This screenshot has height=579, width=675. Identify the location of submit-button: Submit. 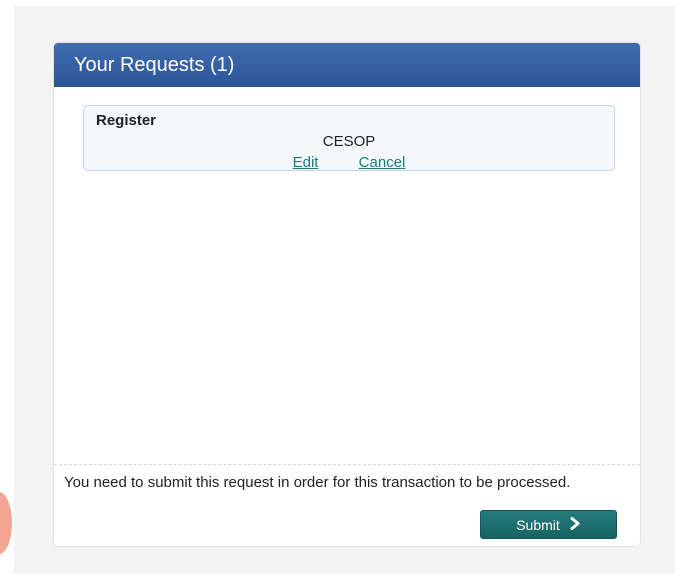
(548, 524).